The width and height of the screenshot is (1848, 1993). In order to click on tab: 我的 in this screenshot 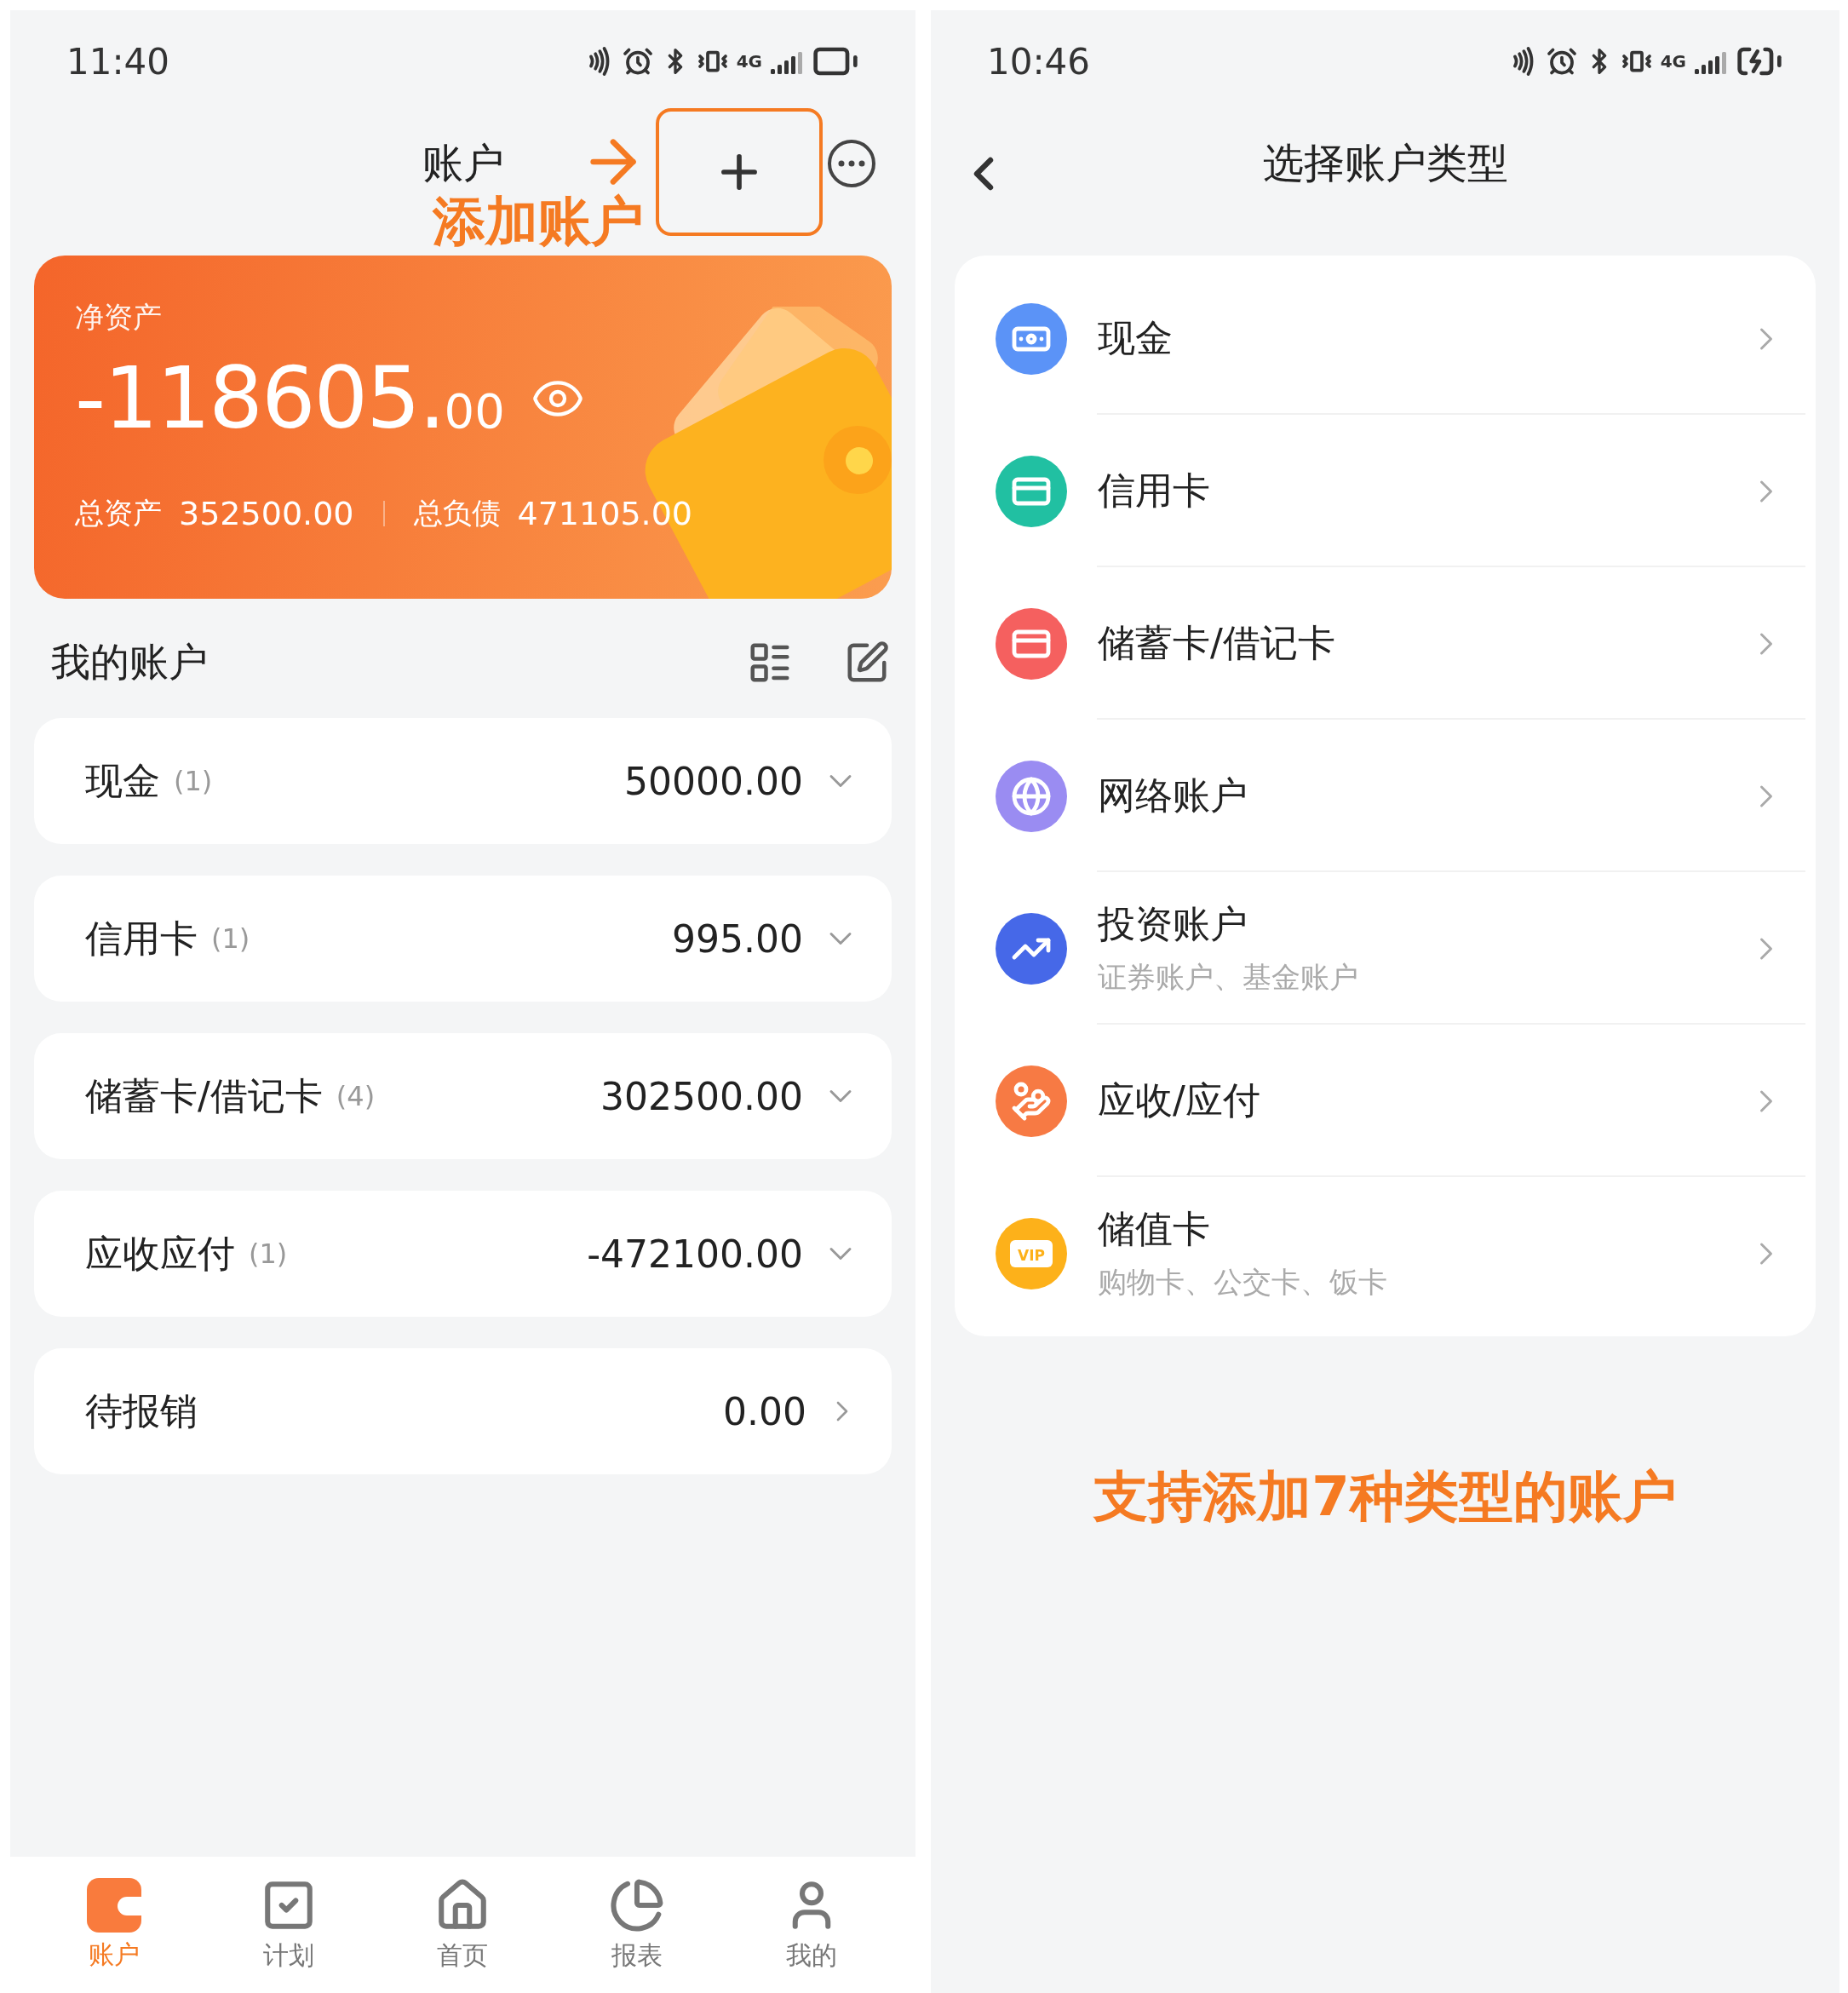, I will do `click(811, 1924)`.